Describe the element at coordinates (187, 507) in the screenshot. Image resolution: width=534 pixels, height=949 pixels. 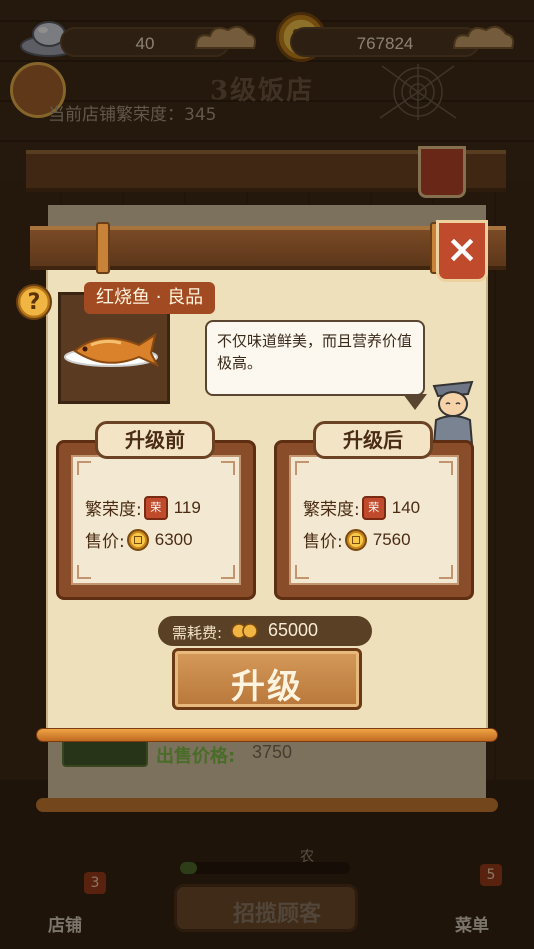
I see `before-prosperity-value: 119` at that location.